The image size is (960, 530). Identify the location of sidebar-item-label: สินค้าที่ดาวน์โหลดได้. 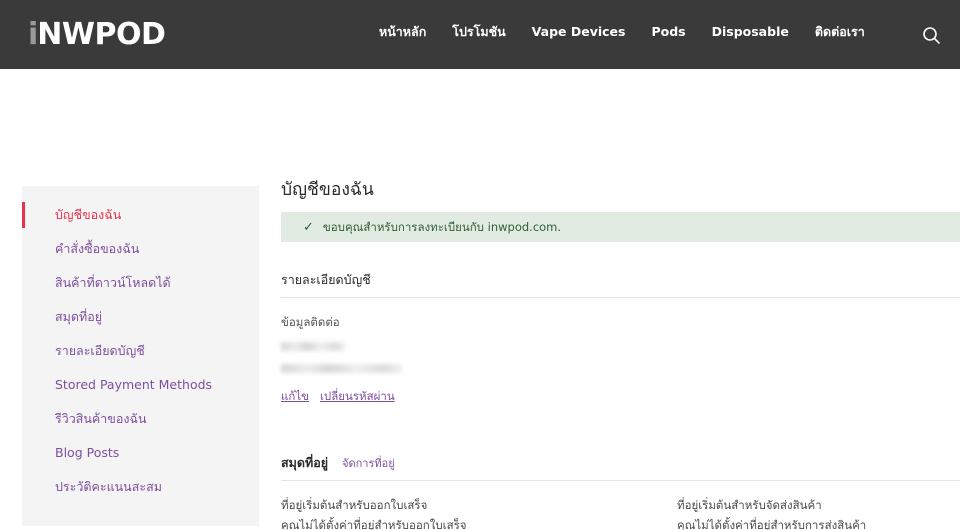
(113, 282).